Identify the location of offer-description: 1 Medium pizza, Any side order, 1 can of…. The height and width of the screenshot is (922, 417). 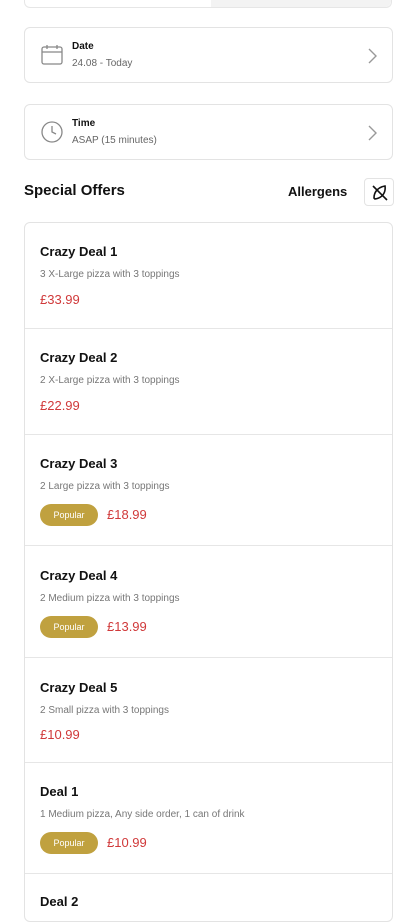
(142, 814).